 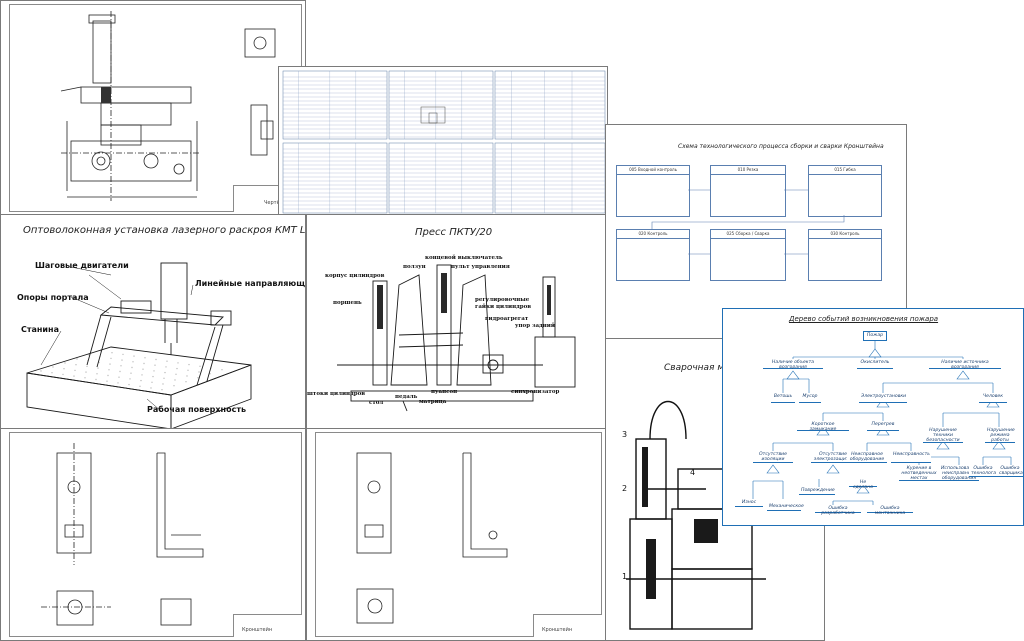 I want to click on tree-node: Перегрев, so click(x=883, y=426).